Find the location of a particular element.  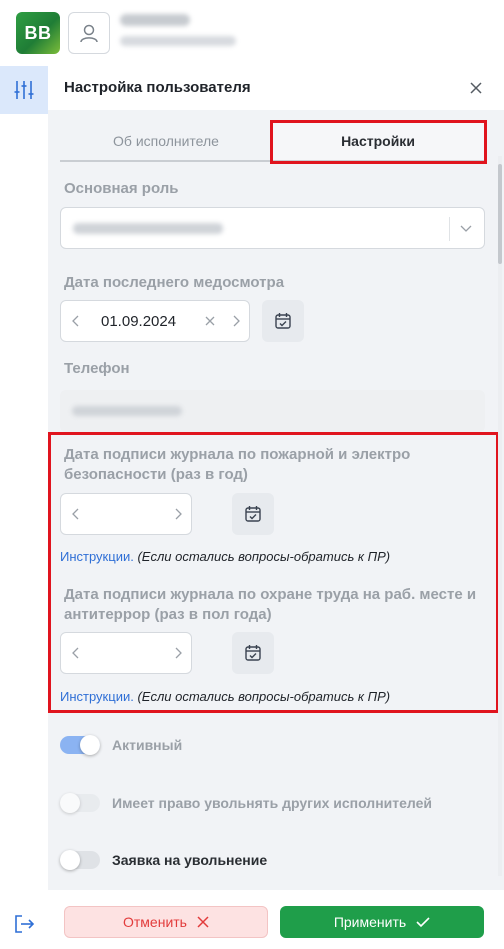

medical-label: Дата последнего медосмотра is located at coordinates (174, 282).